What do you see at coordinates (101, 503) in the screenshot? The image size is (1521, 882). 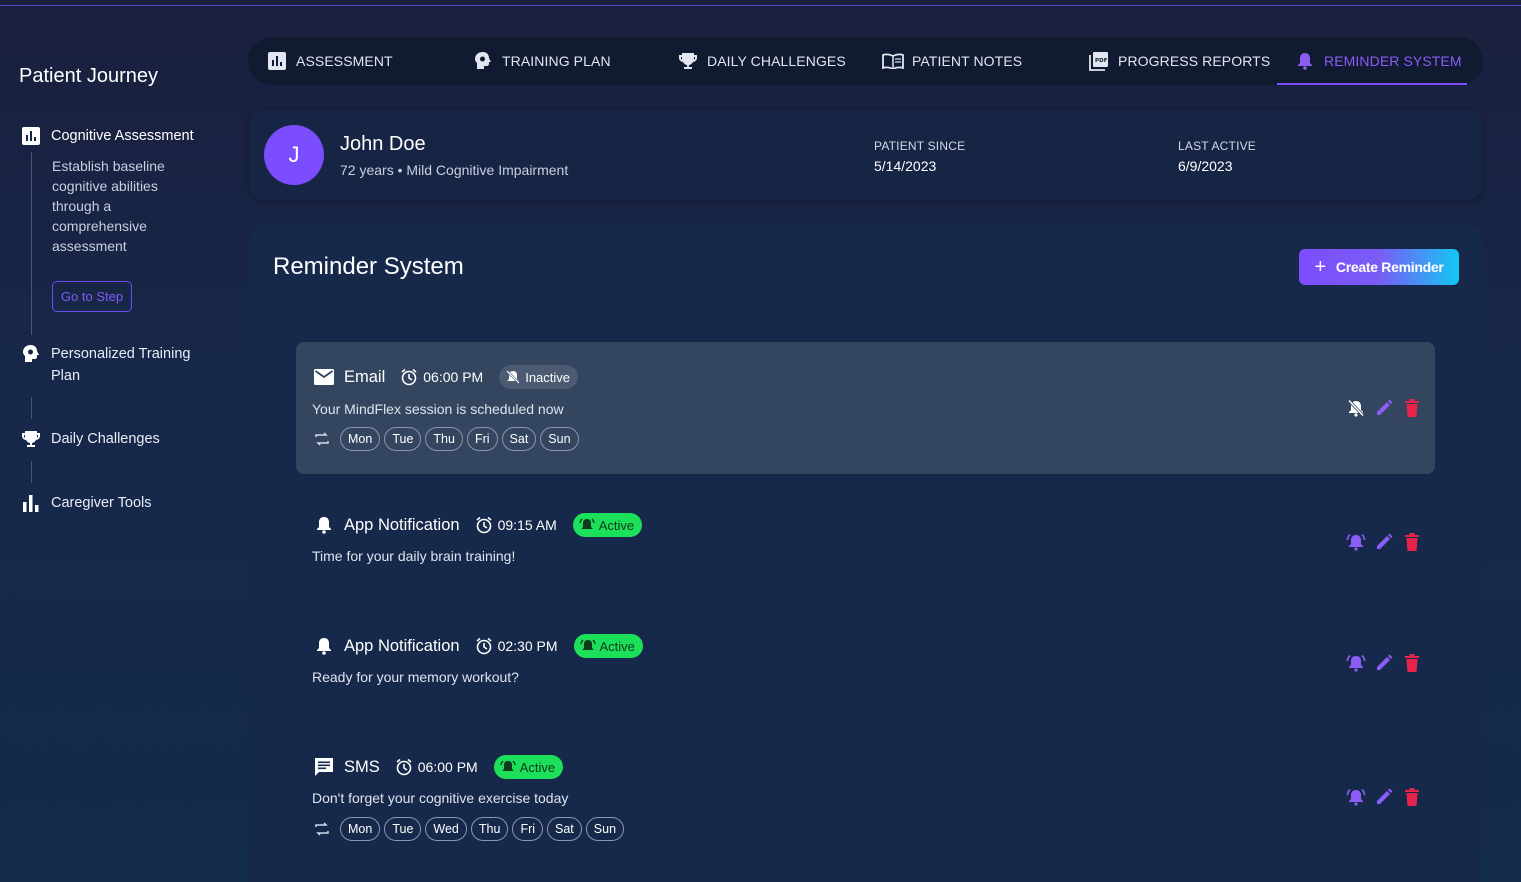 I see `step-label: Caregiver Tools` at bounding box center [101, 503].